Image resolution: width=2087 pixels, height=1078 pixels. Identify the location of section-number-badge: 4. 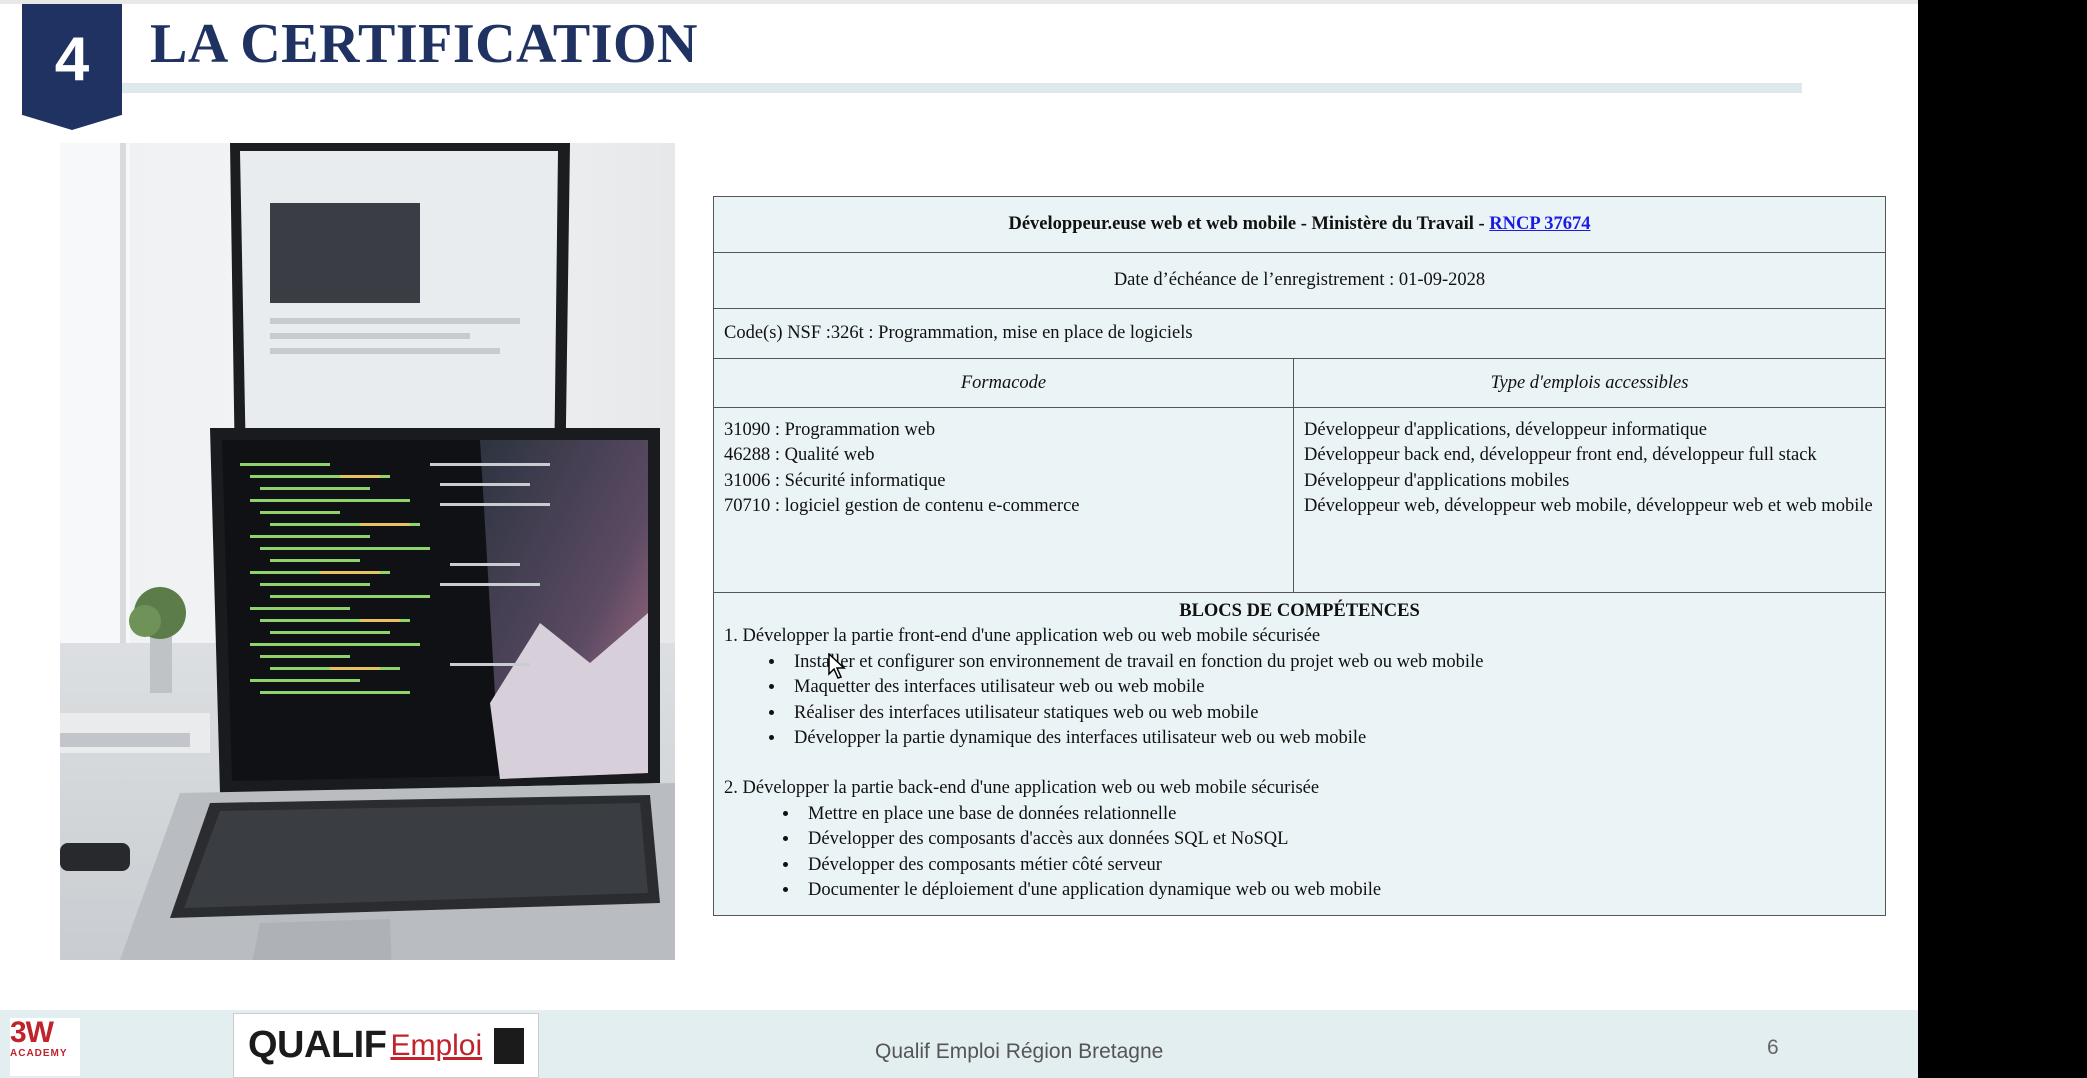
(72, 67).